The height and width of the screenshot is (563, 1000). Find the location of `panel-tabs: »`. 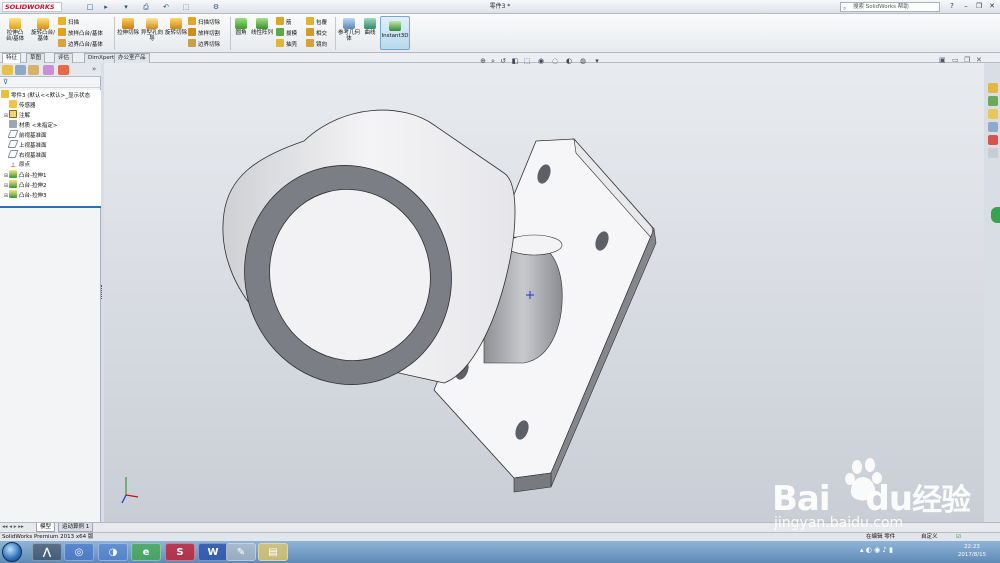

panel-tabs: » is located at coordinates (50, 70).